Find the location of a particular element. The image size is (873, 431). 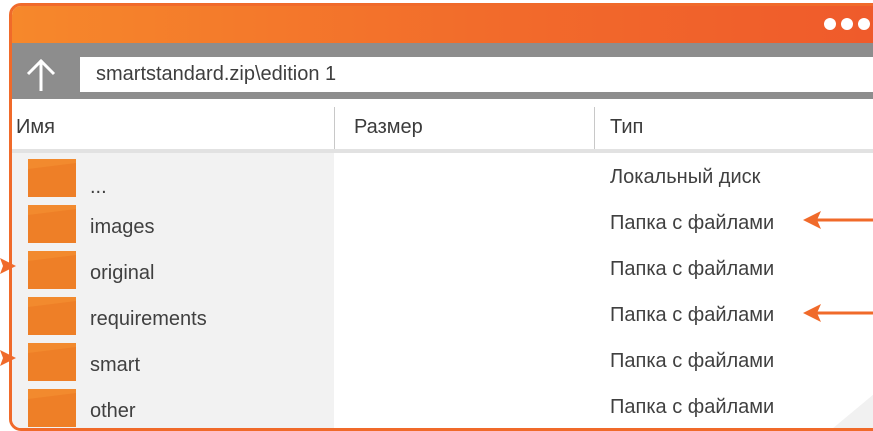

list-item: smart Папка с файлами is located at coordinates (442, 362).